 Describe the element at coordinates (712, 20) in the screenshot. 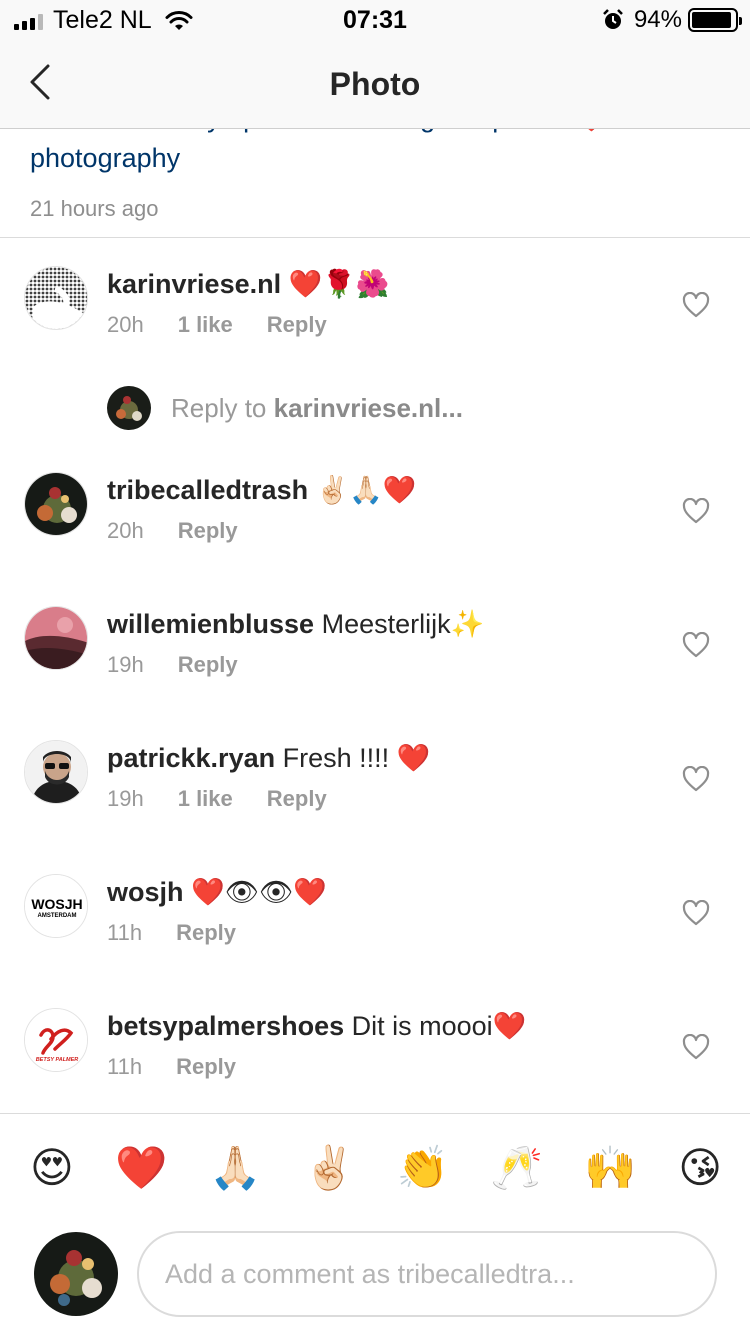

I see `battery-fill` at that location.